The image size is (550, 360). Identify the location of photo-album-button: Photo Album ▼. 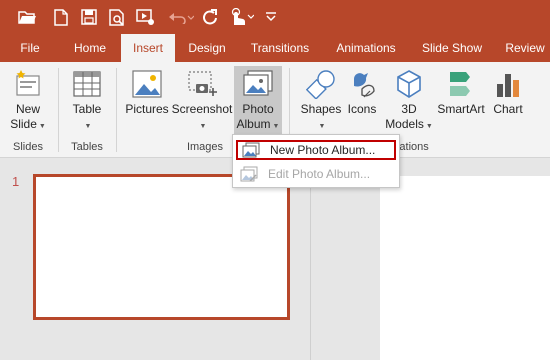
(258, 103).